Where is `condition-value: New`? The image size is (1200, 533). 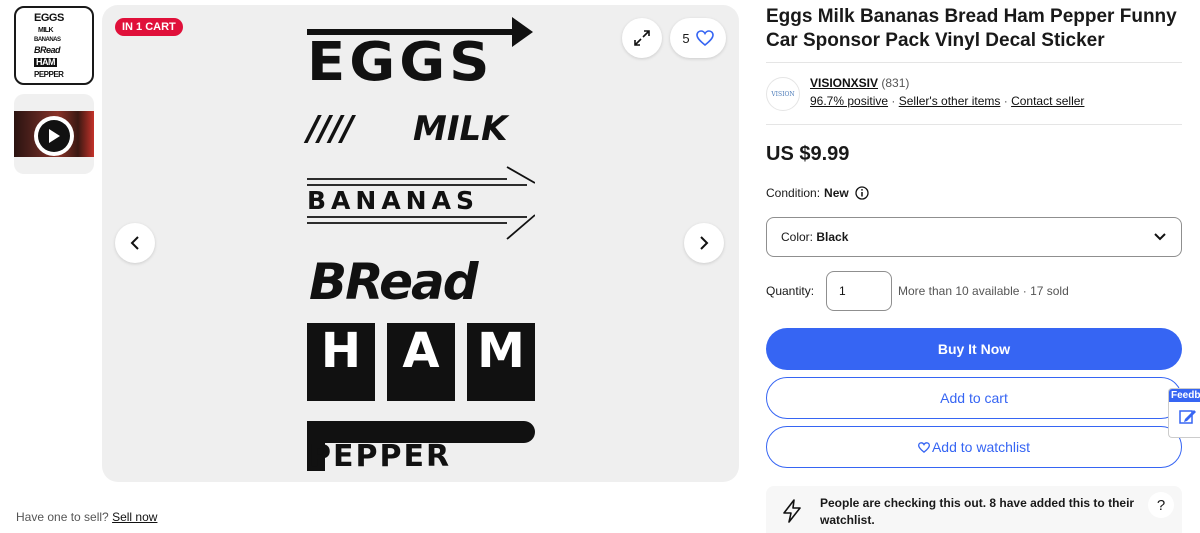
condition-value: New is located at coordinates (836, 193).